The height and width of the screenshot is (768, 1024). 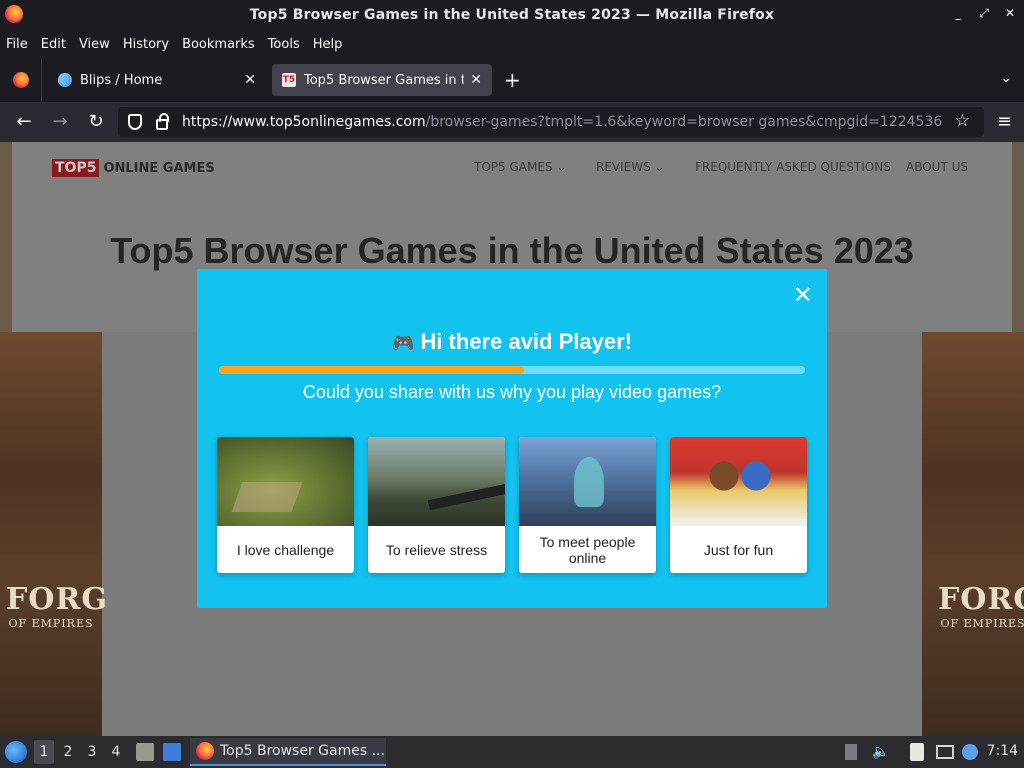 What do you see at coordinates (121, 80) in the screenshot?
I see `tab-label: Blips / Home` at bounding box center [121, 80].